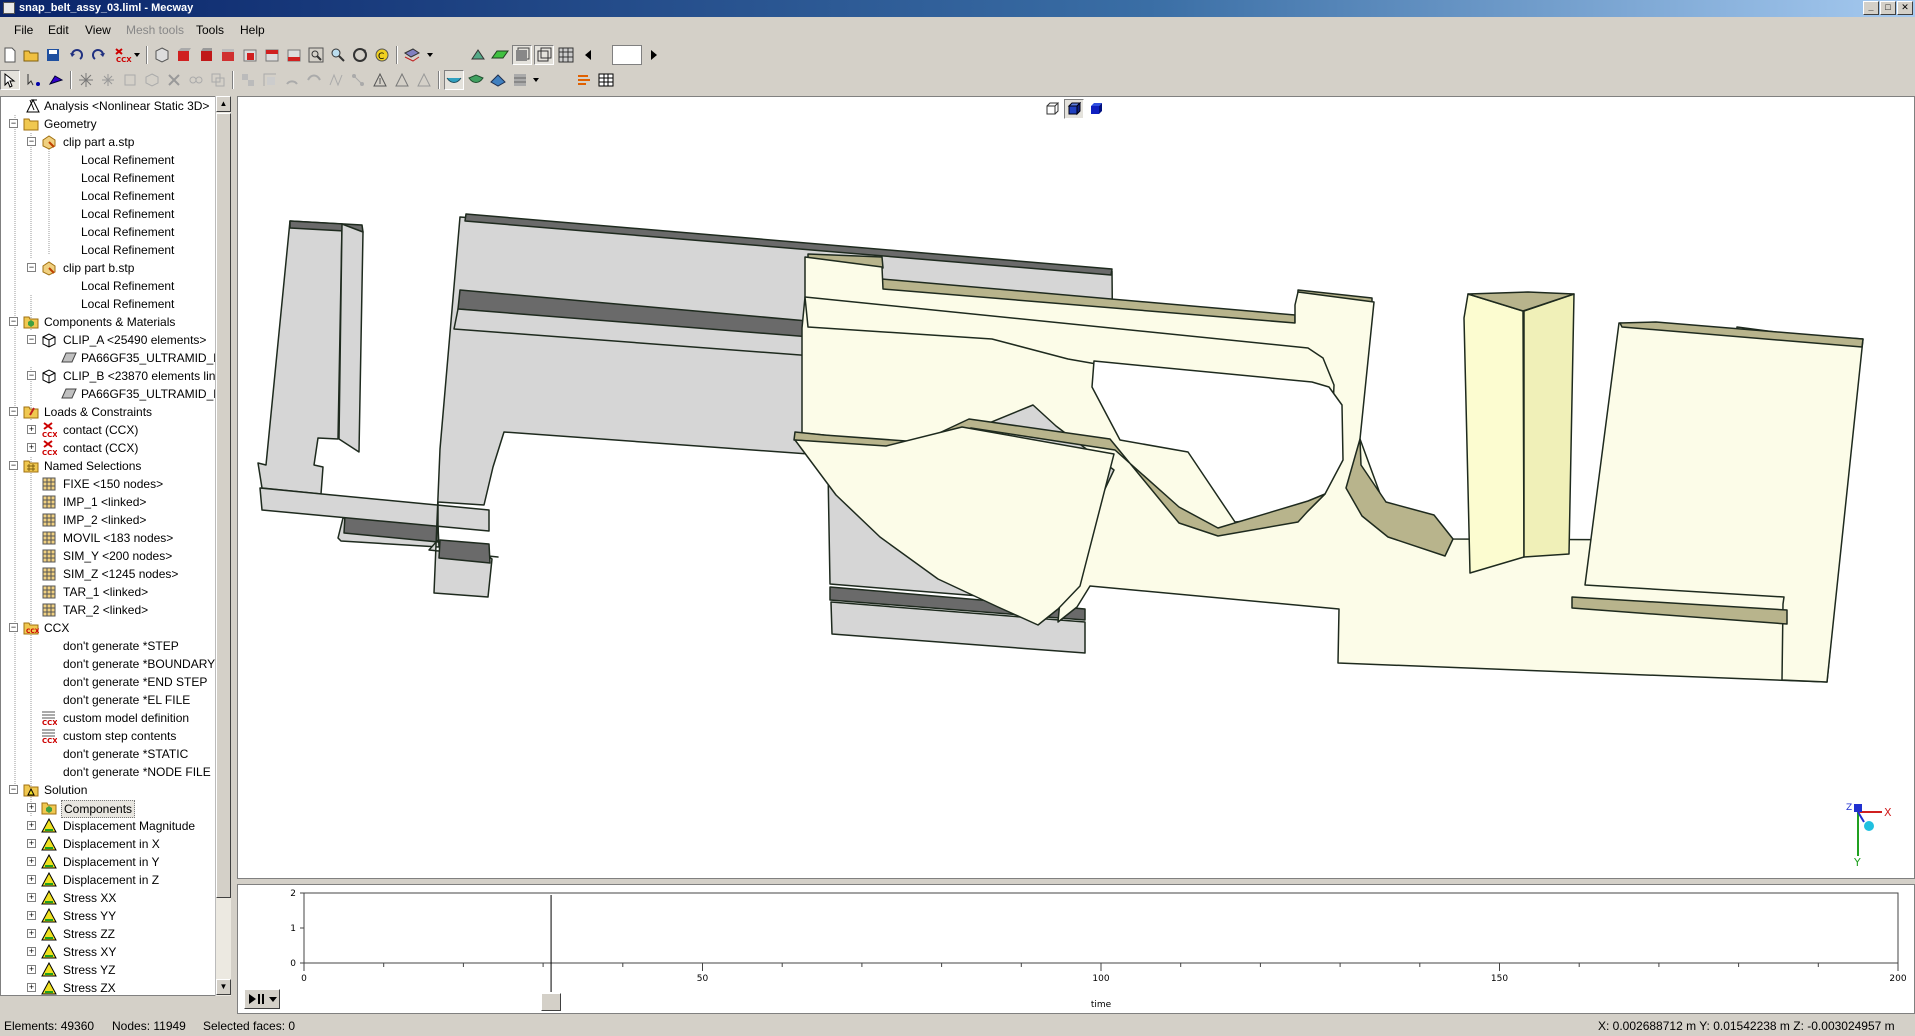 The width and height of the screenshot is (1915, 1036). What do you see at coordinates (478, 55) in the screenshot?
I see `transparency-icon` at bounding box center [478, 55].